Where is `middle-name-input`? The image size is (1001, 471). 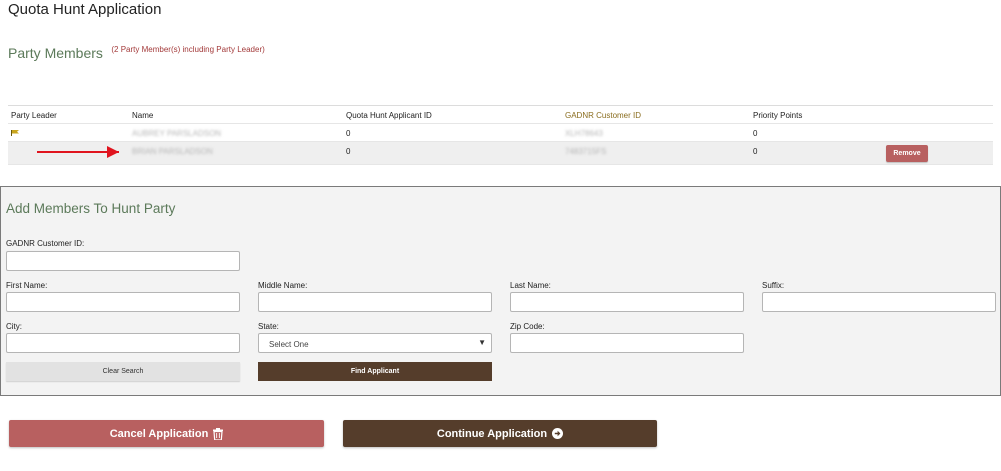 middle-name-input is located at coordinates (375, 302).